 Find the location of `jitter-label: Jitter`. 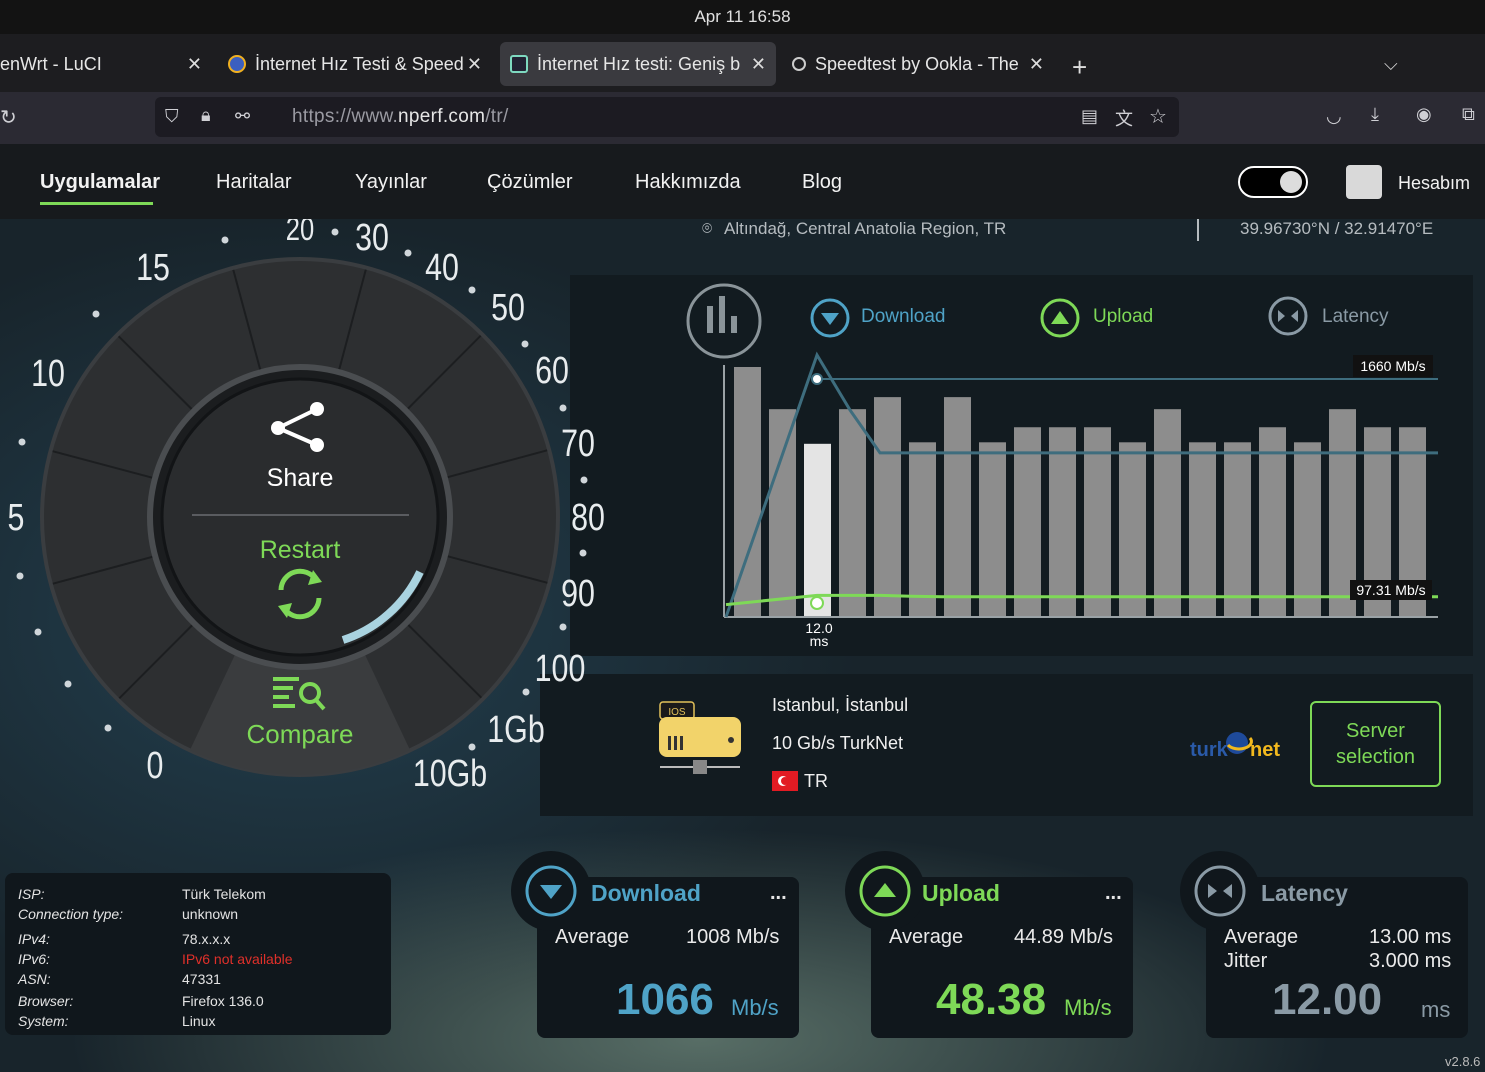

jitter-label: Jitter is located at coordinates (1246, 961).